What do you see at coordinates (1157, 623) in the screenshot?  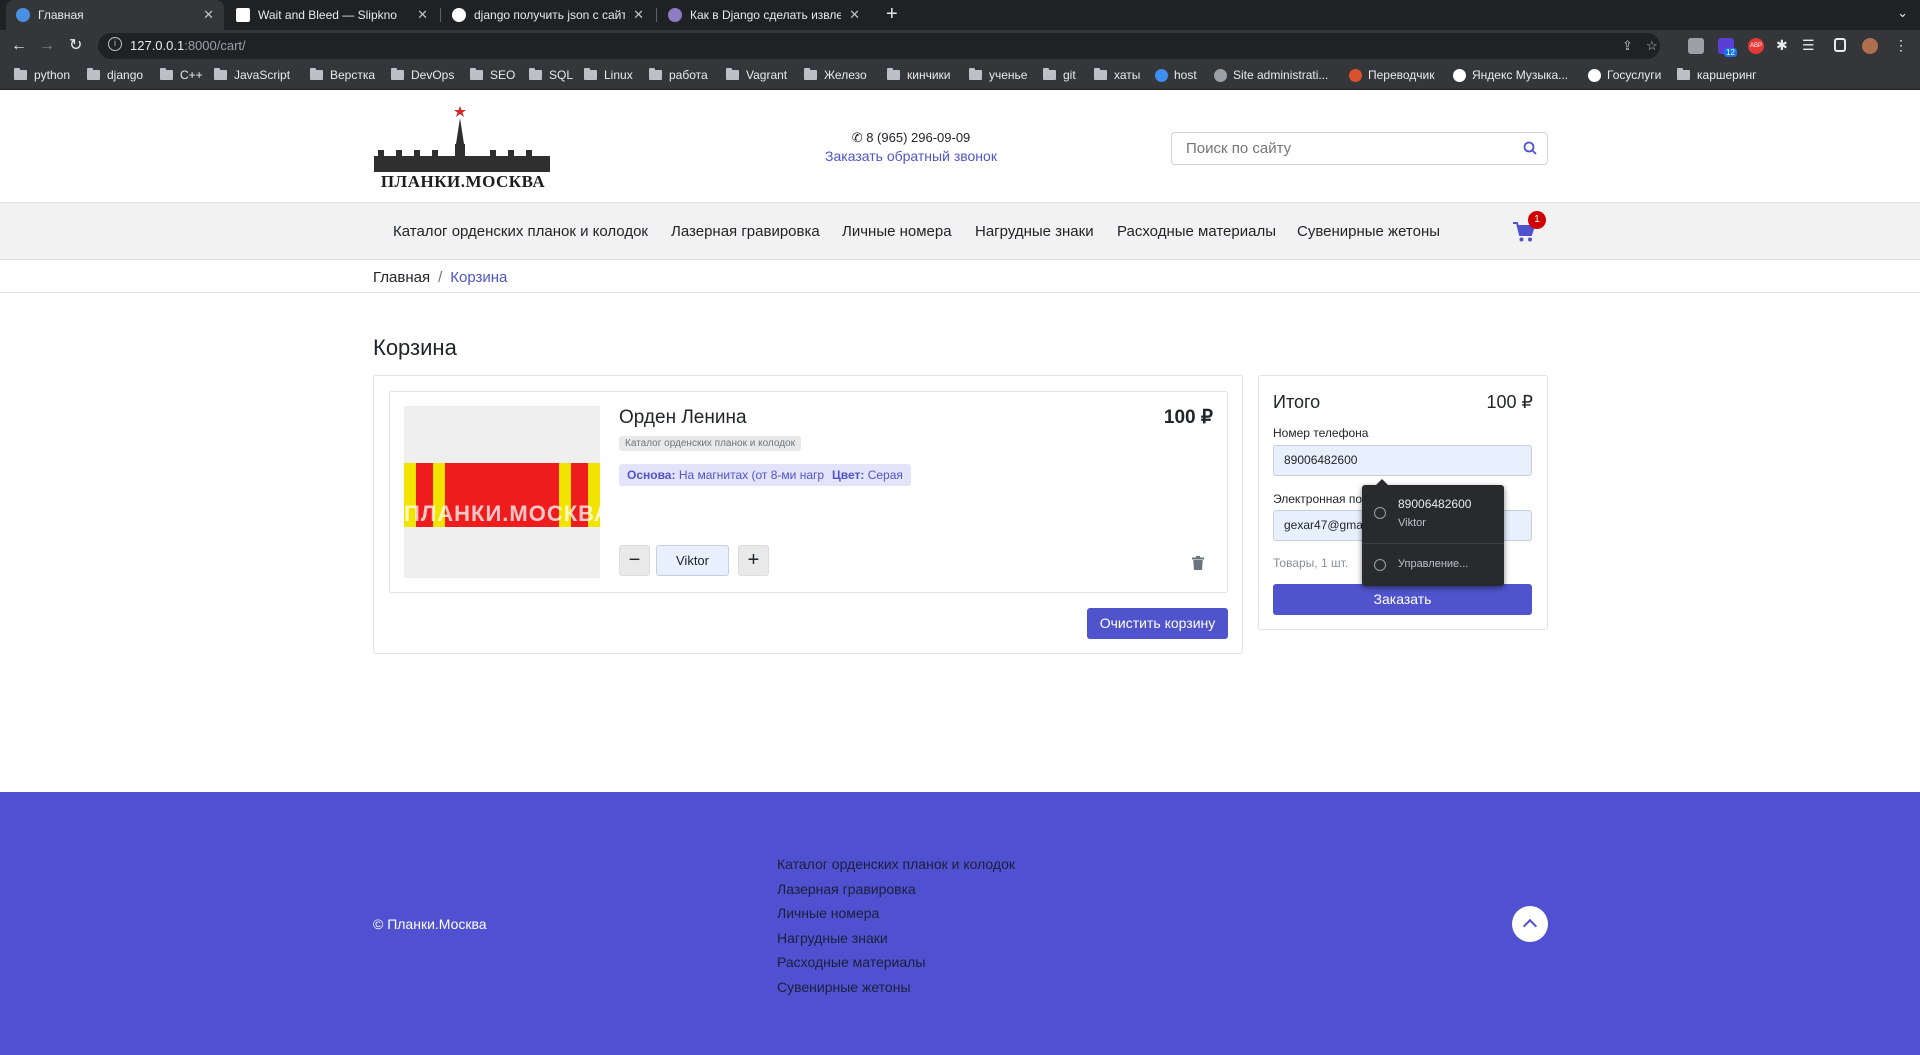 I see `clear-cart-button: Очистить корзину` at bounding box center [1157, 623].